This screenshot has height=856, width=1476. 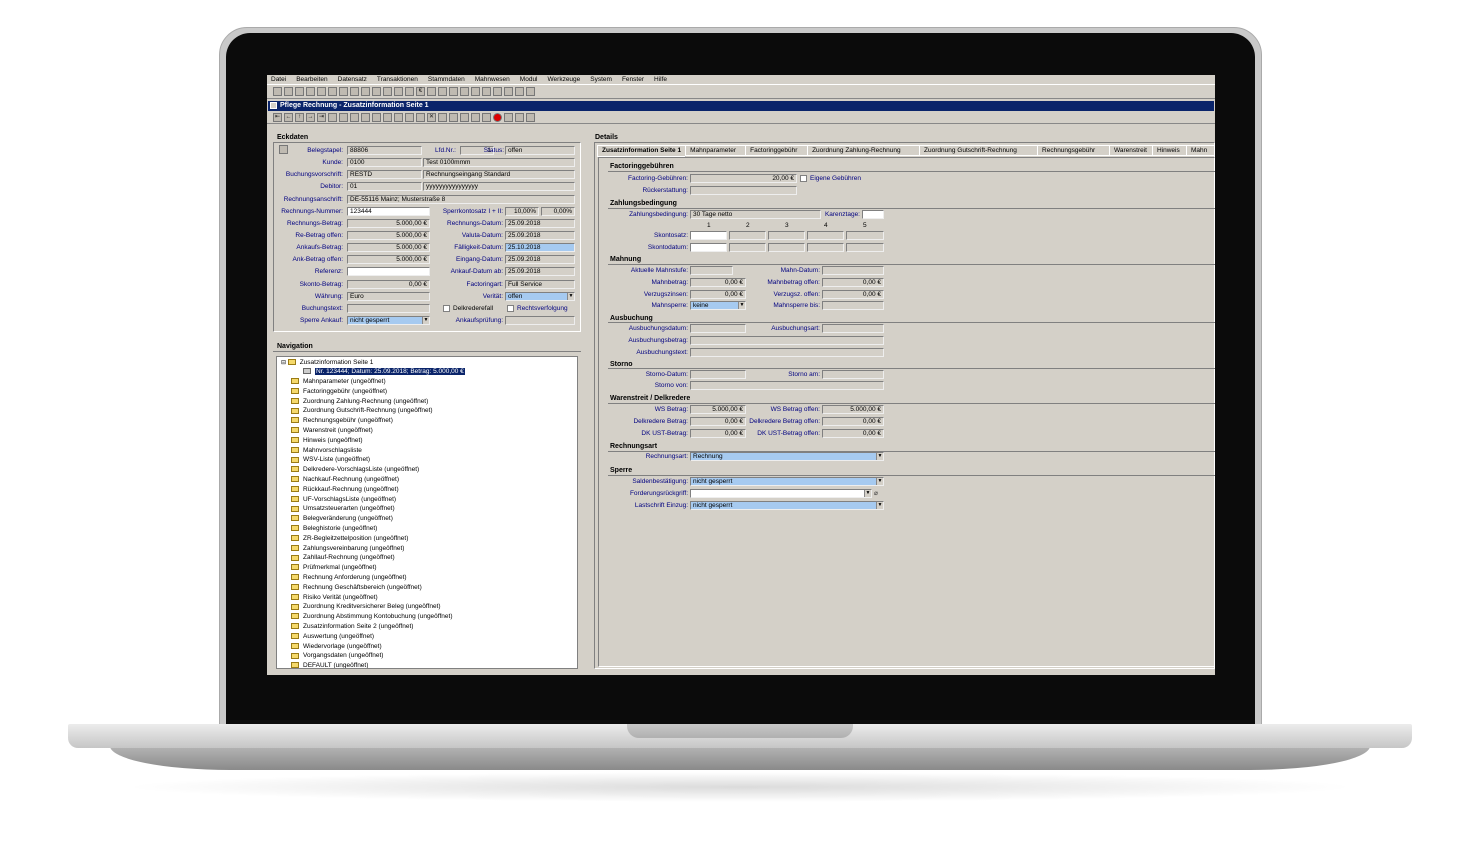 What do you see at coordinates (345, 480) in the screenshot?
I see `tree-item: Nachkauf-Rechnung (ungeöffnet)` at bounding box center [345, 480].